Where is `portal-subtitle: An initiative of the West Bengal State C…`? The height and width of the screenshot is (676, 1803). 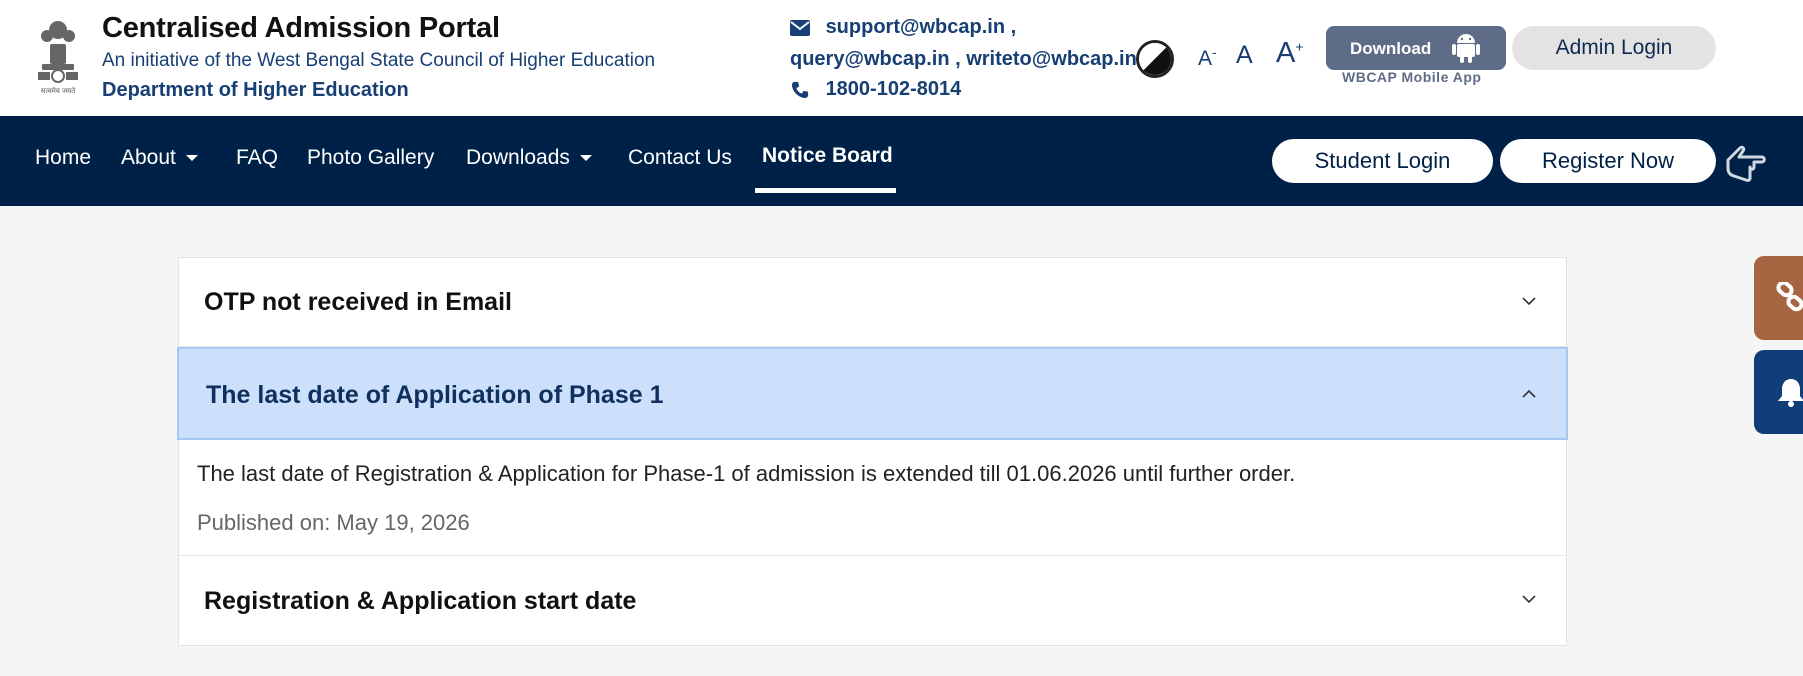
portal-subtitle: An initiative of the West Bengal State C… is located at coordinates (379, 60).